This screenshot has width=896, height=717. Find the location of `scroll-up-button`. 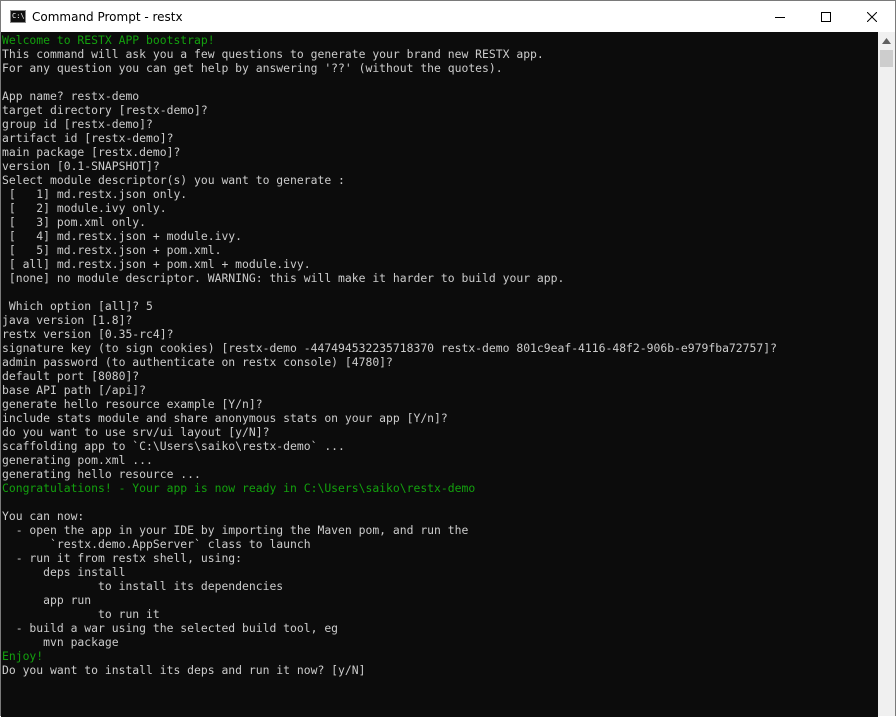

scroll-up-button is located at coordinates (886, 40).